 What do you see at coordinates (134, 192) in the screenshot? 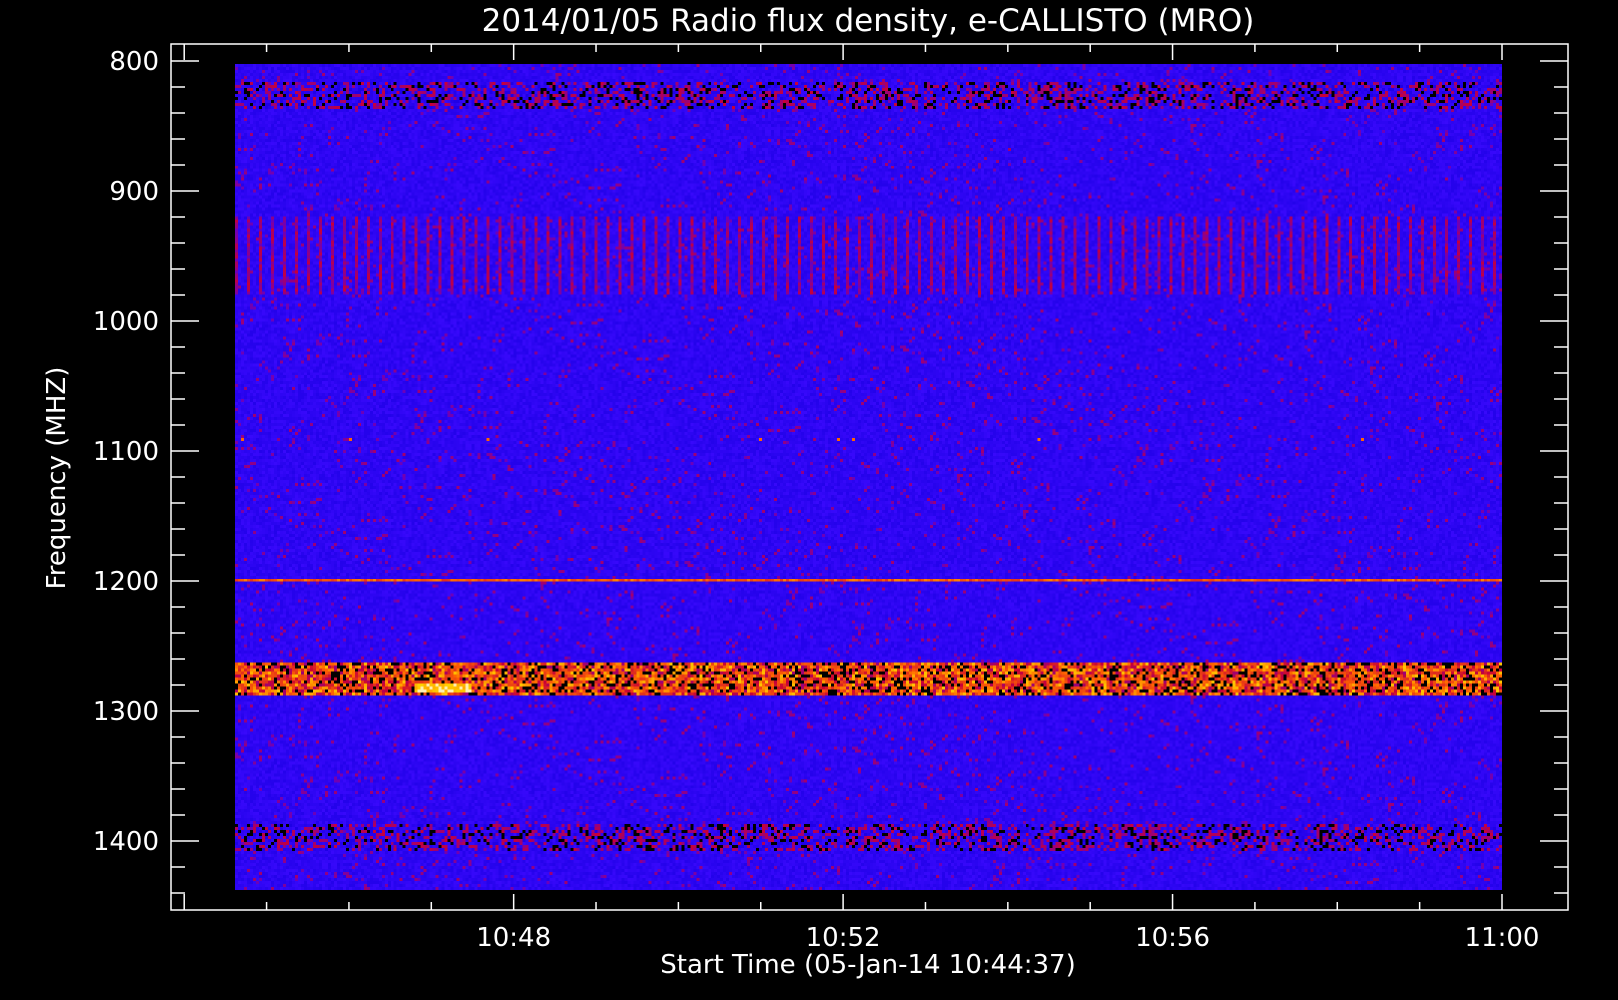
I see `y-tick-label: 900` at bounding box center [134, 192].